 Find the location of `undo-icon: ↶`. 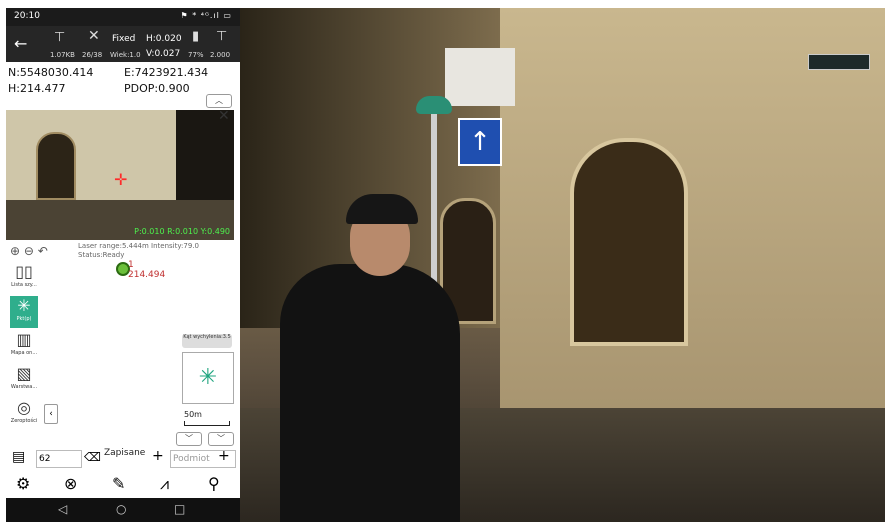

undo-icon: ↶ is located at coordinates (43, 251).